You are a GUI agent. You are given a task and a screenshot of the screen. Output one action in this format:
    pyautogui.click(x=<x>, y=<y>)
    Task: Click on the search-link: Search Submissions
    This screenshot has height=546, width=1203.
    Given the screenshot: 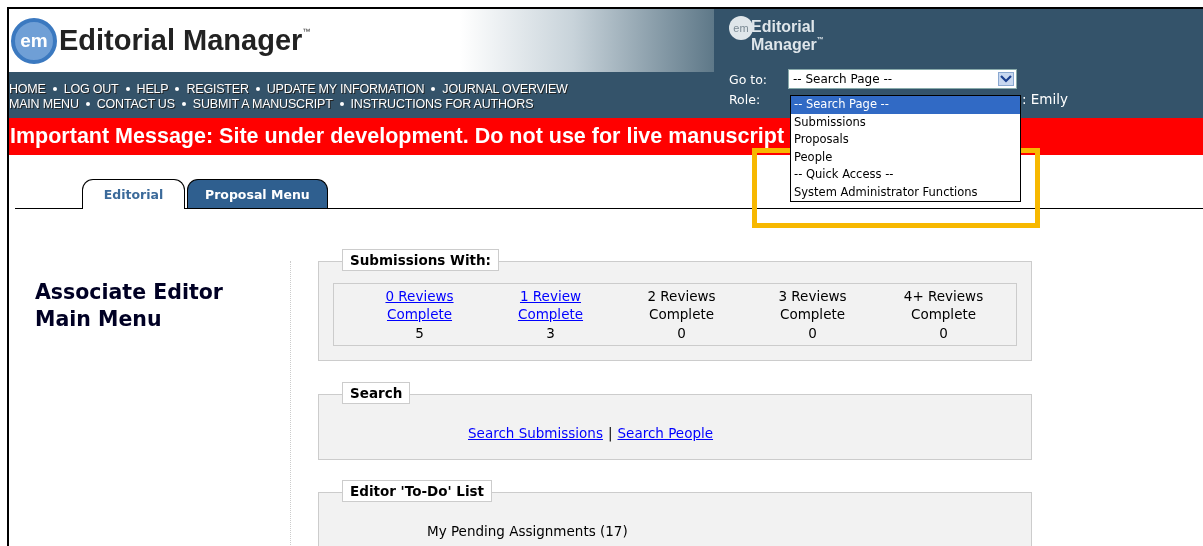 What is the action you would take?
    pyautogui.click(x=535, y=433)
    